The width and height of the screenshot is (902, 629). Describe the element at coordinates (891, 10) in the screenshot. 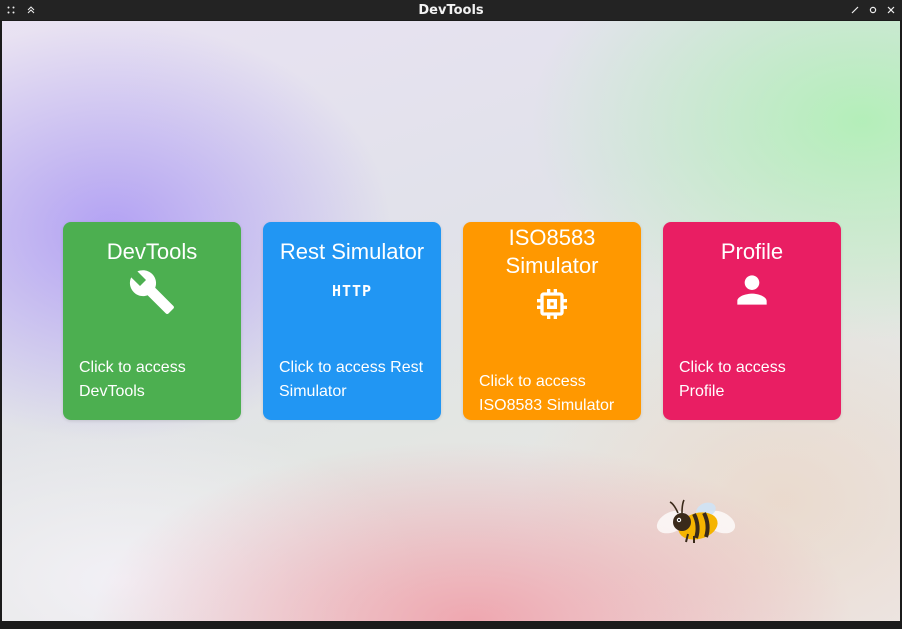

I see `close-icon` at that location.